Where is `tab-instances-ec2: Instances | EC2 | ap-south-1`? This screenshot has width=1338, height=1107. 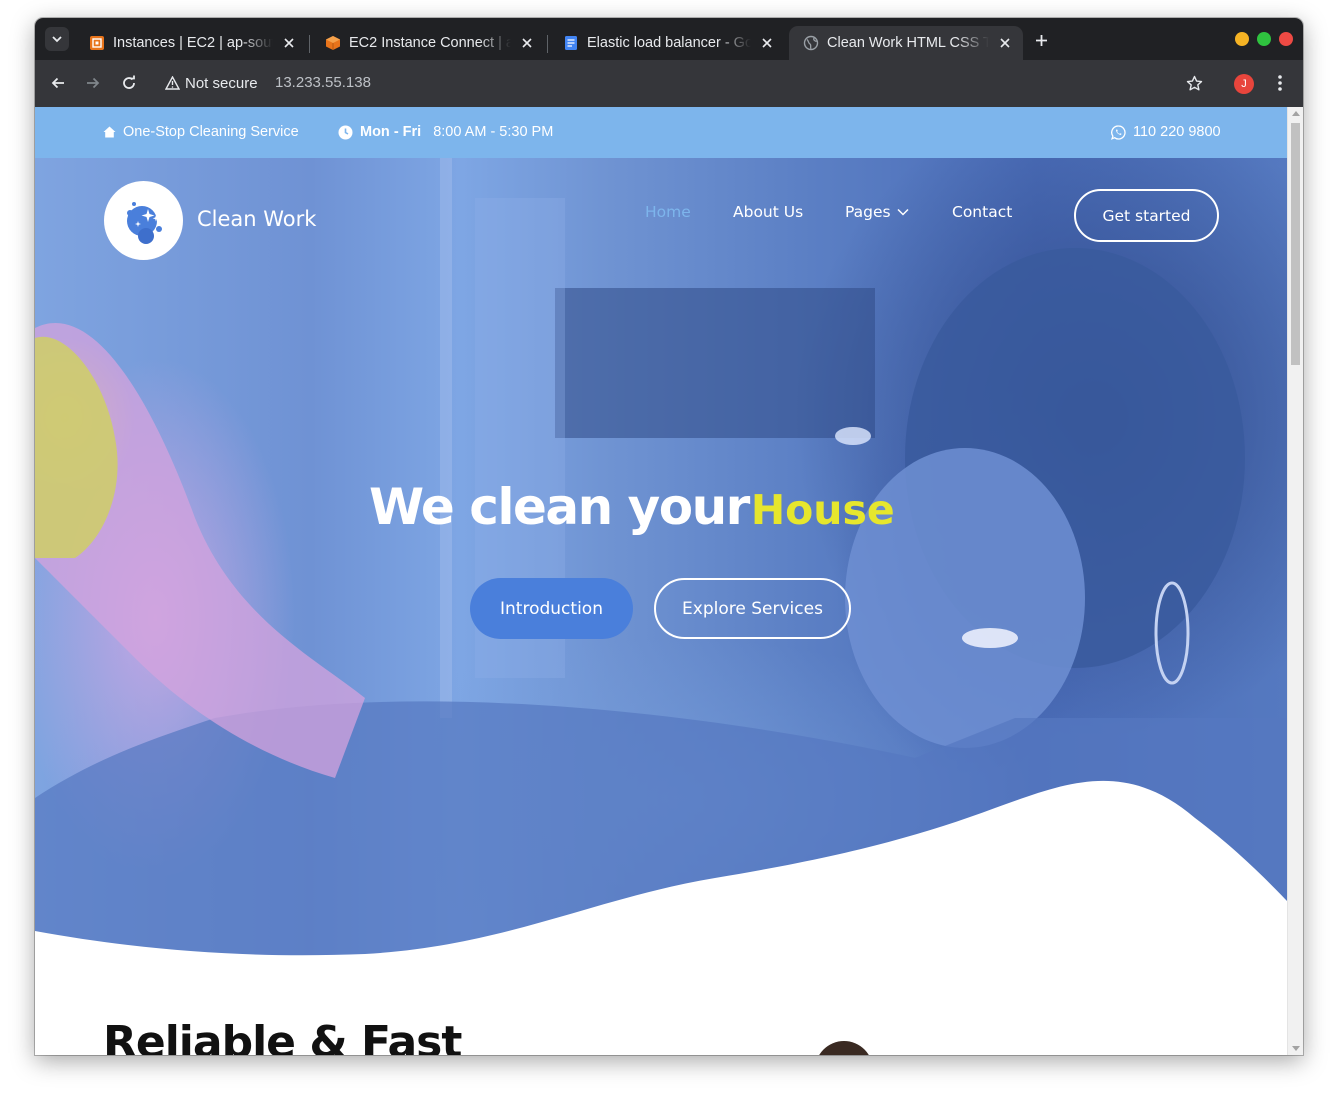 tab-instances-ec2: Instances | EC2 | ap-south-1 is located at coordinates (191, 43).